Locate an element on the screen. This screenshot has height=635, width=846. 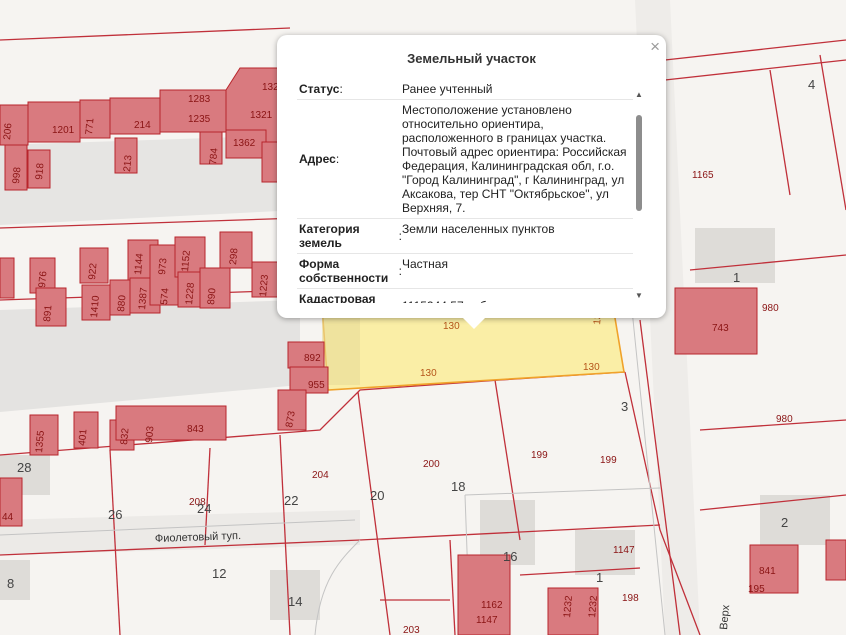
label: 841 is located at coordinates (767, 571).